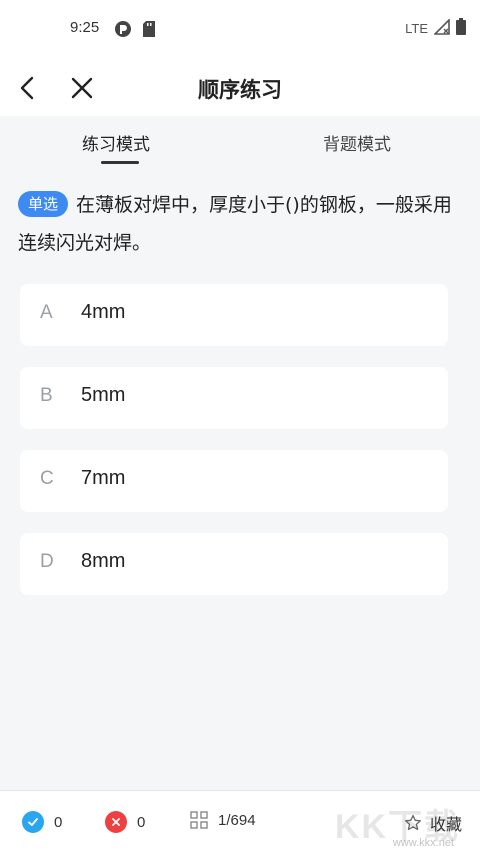  I want to click on option-b: B 5mm, so click(234, 398).